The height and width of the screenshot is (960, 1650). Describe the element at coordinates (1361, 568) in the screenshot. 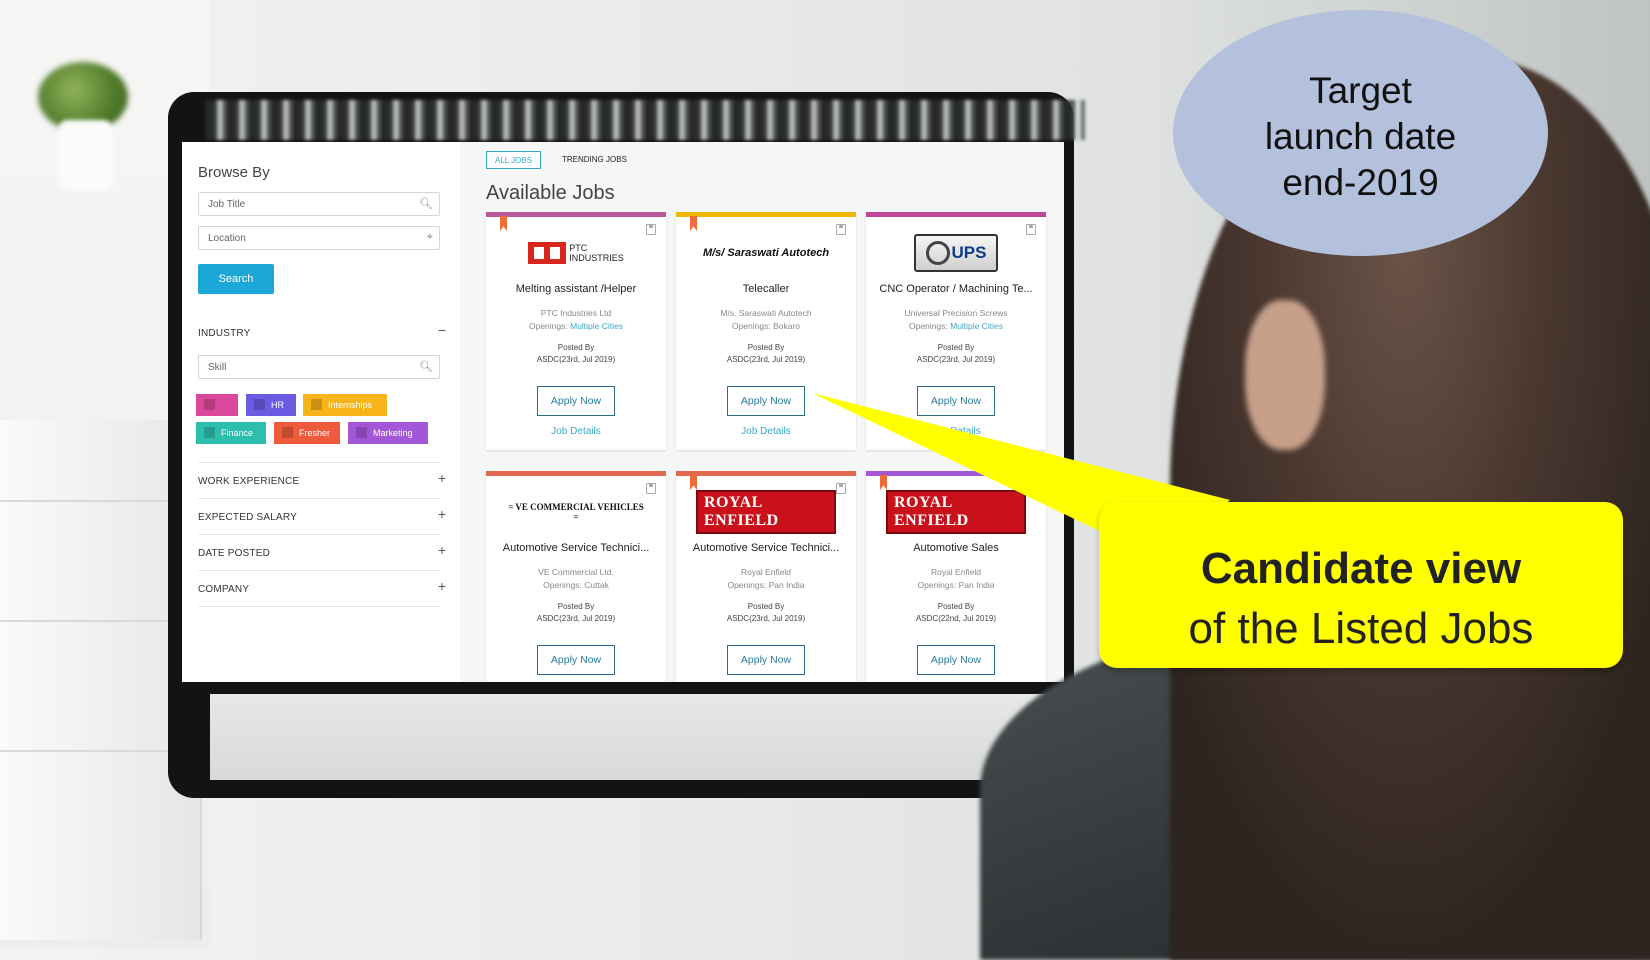

I see `callout-title: Candidate view` at that location.